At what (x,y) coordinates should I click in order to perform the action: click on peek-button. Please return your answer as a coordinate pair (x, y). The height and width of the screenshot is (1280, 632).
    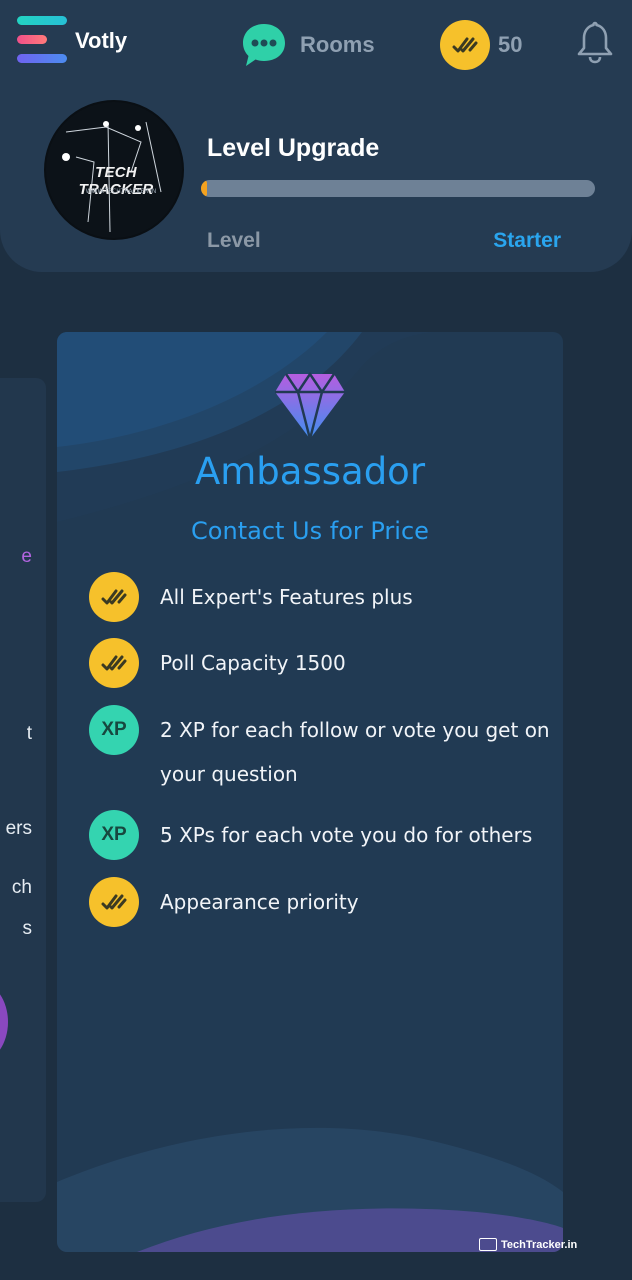
    Looking at the image, I should click on (4, 1022).